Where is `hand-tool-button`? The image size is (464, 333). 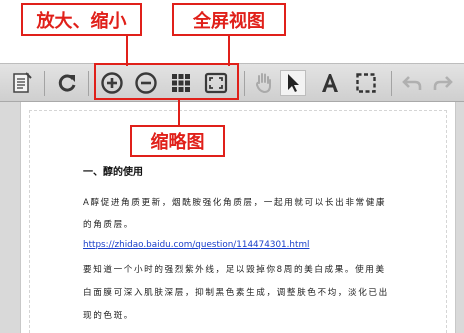
hand-tool-button is located at coordinates (264, 83).